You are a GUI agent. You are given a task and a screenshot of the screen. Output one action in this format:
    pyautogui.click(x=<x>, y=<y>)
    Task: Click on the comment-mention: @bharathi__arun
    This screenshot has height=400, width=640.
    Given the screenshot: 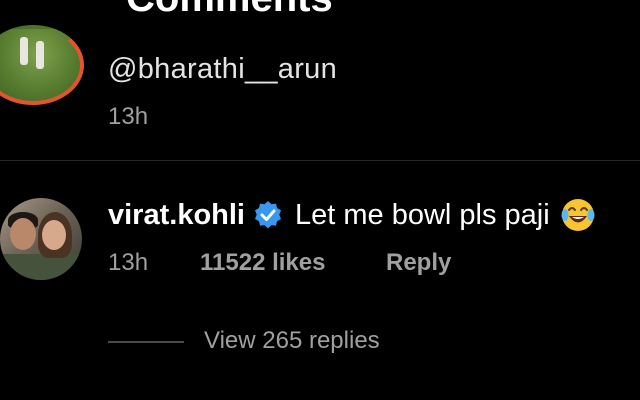 What is the action you would take?
    pyautogui.click(x=222, y=69)
    